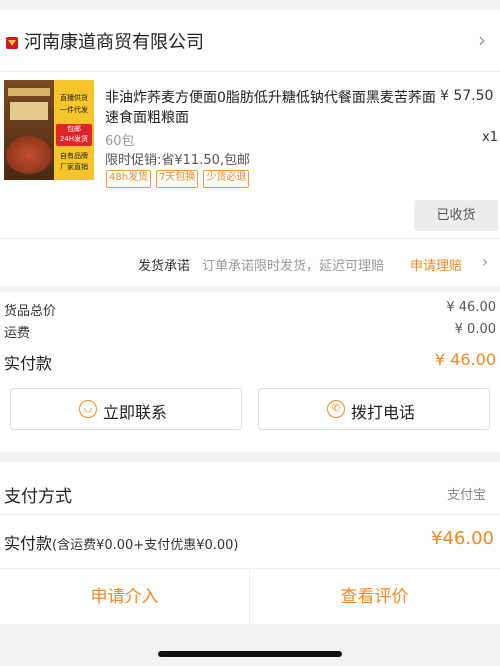  What do you see at coordinates (74, 135) in the screenshot?
I see `thumb-badge: 包邮 24H发货` at bounding box center [74, 135].